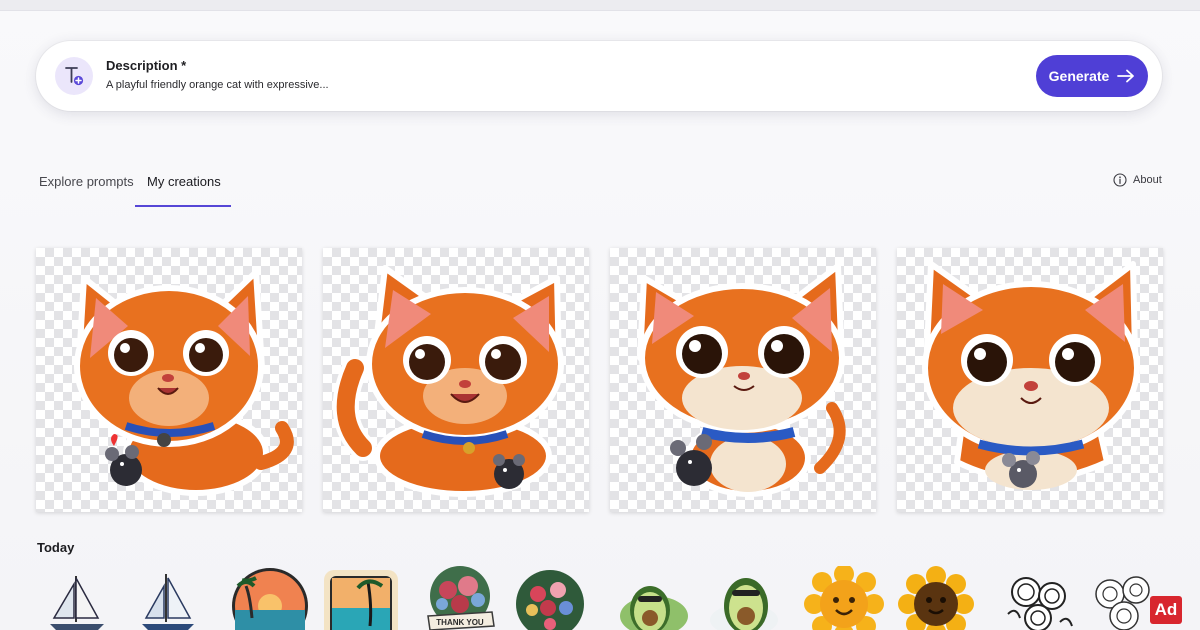 Image resolution: width=1200 pixels, height=630 pixels. I want to click on today-heading: Today, so click(56, 547).